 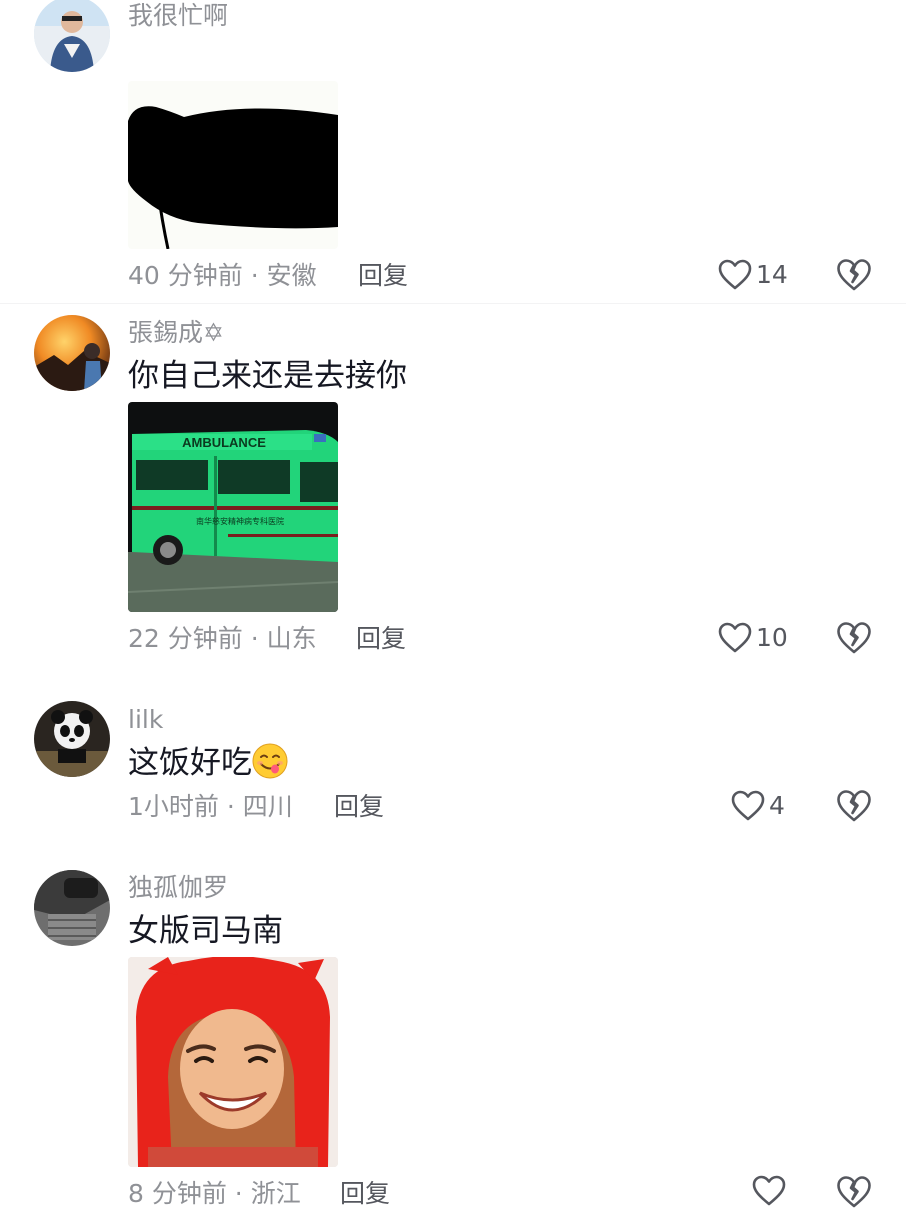 I want to click on comment-text-content: 这饭好吃, so click(x=190, y=763).